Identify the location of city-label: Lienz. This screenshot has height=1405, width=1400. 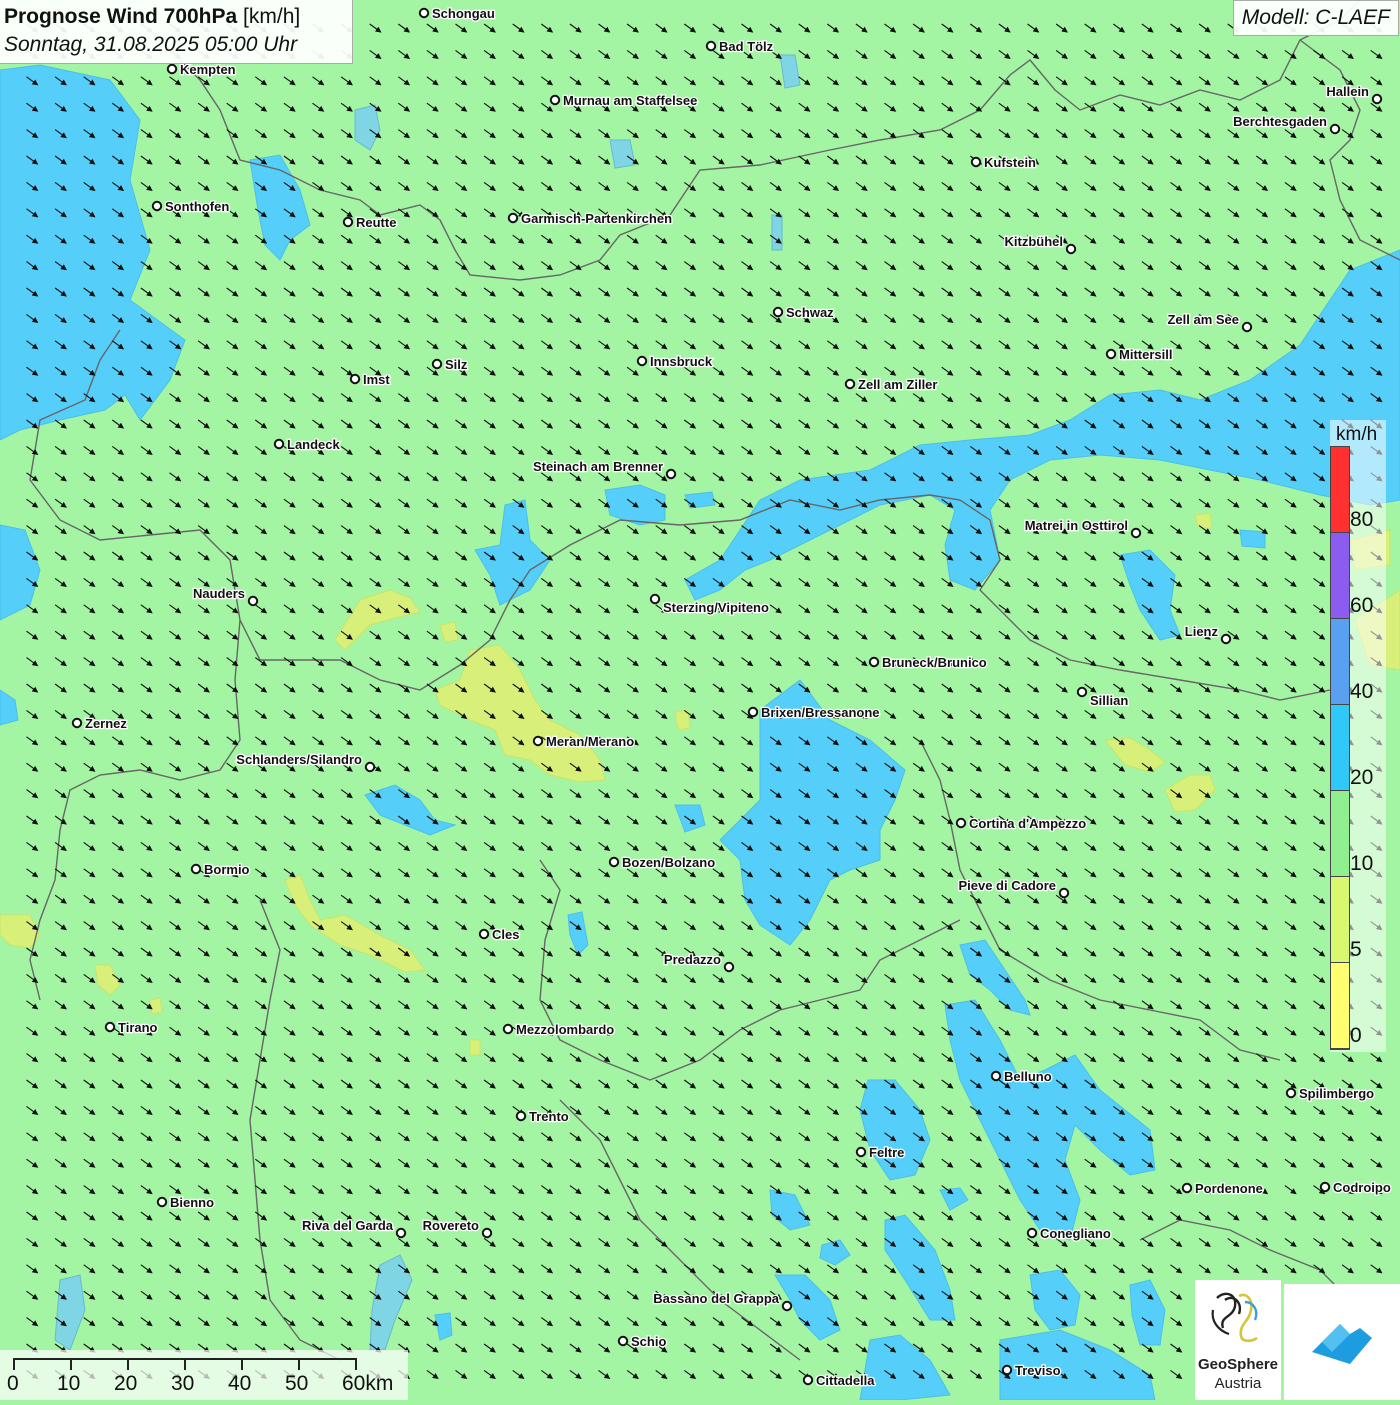
(1202, 631).